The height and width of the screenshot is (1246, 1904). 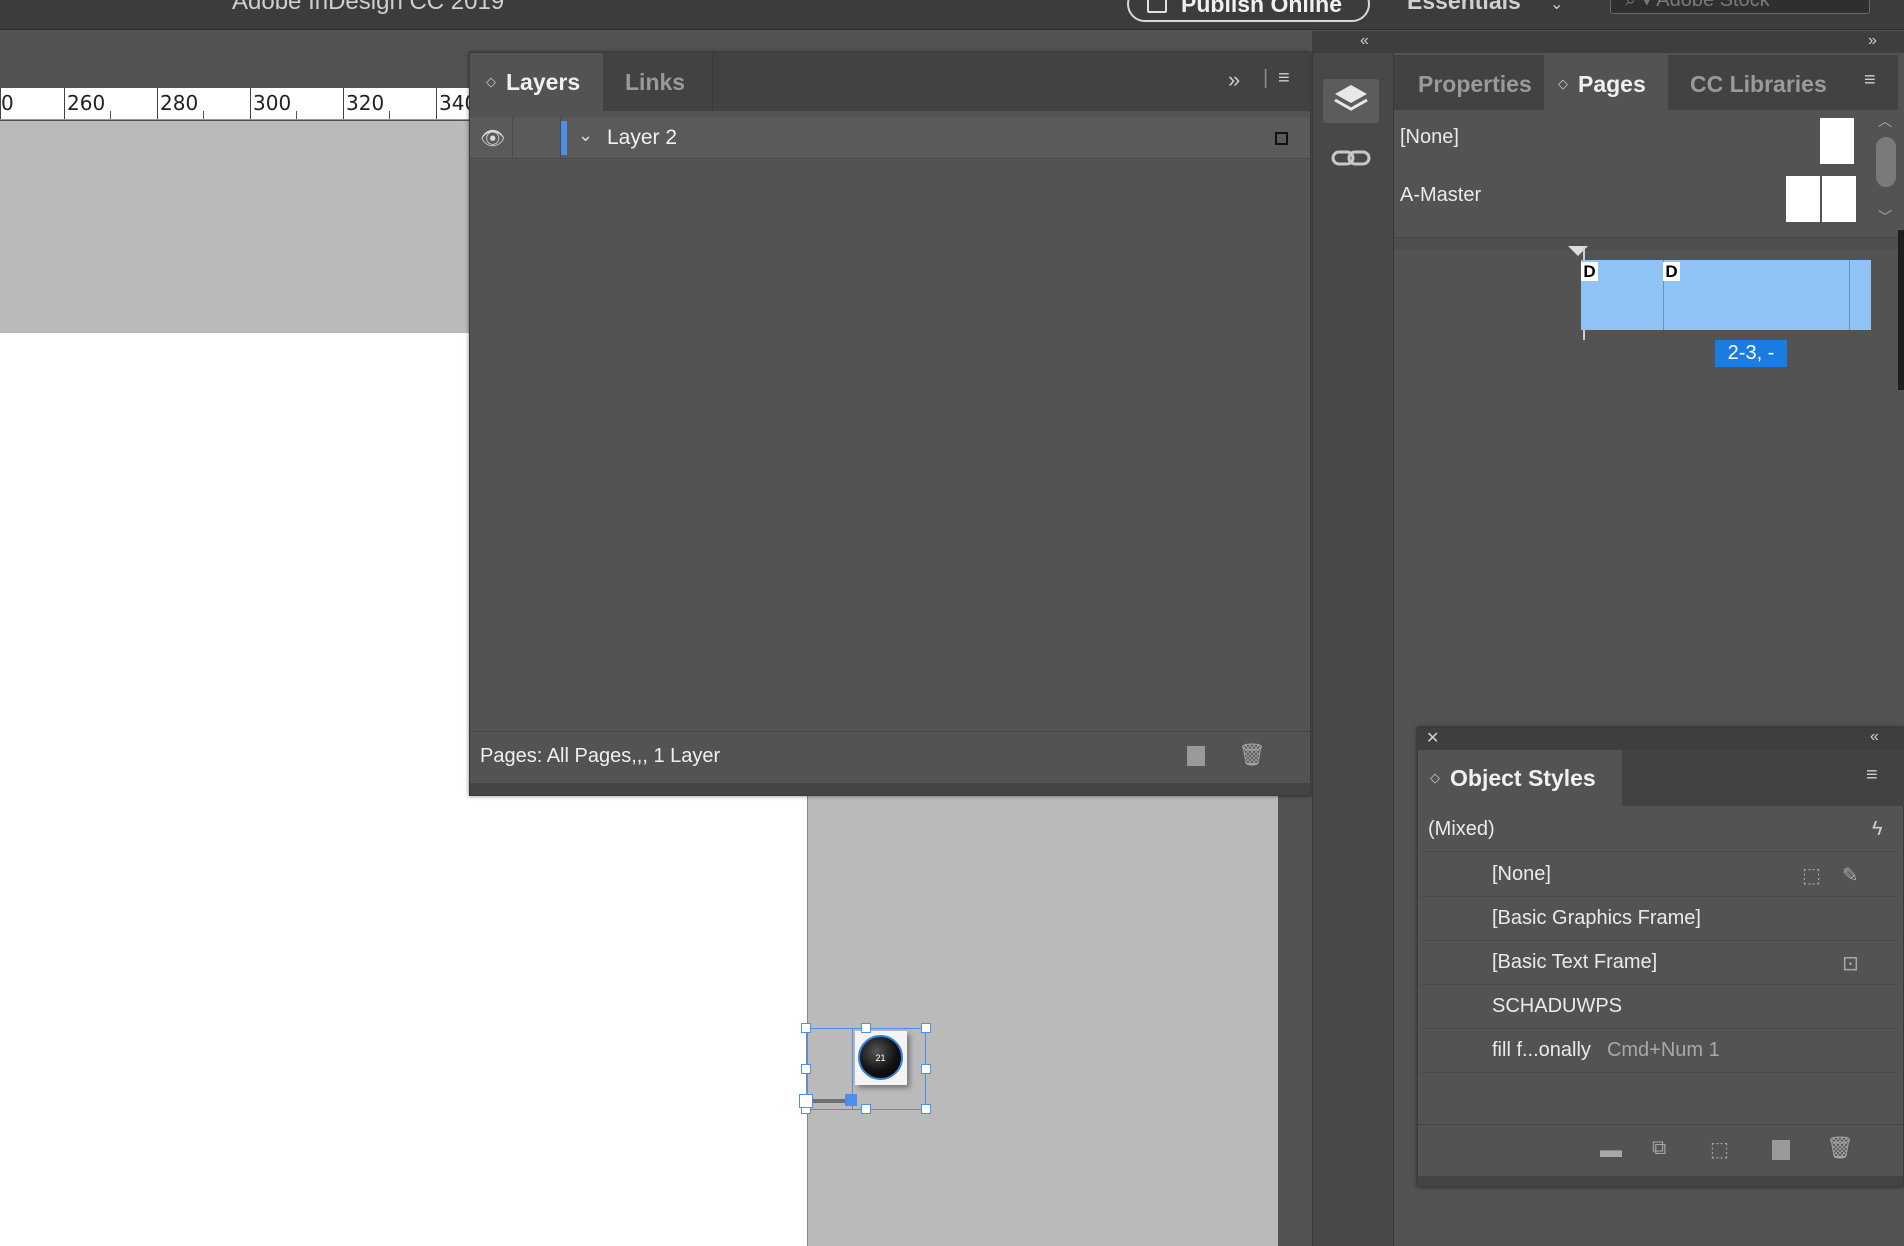 I want to click on layers-panel-icon, so click(x=1351, y=101).